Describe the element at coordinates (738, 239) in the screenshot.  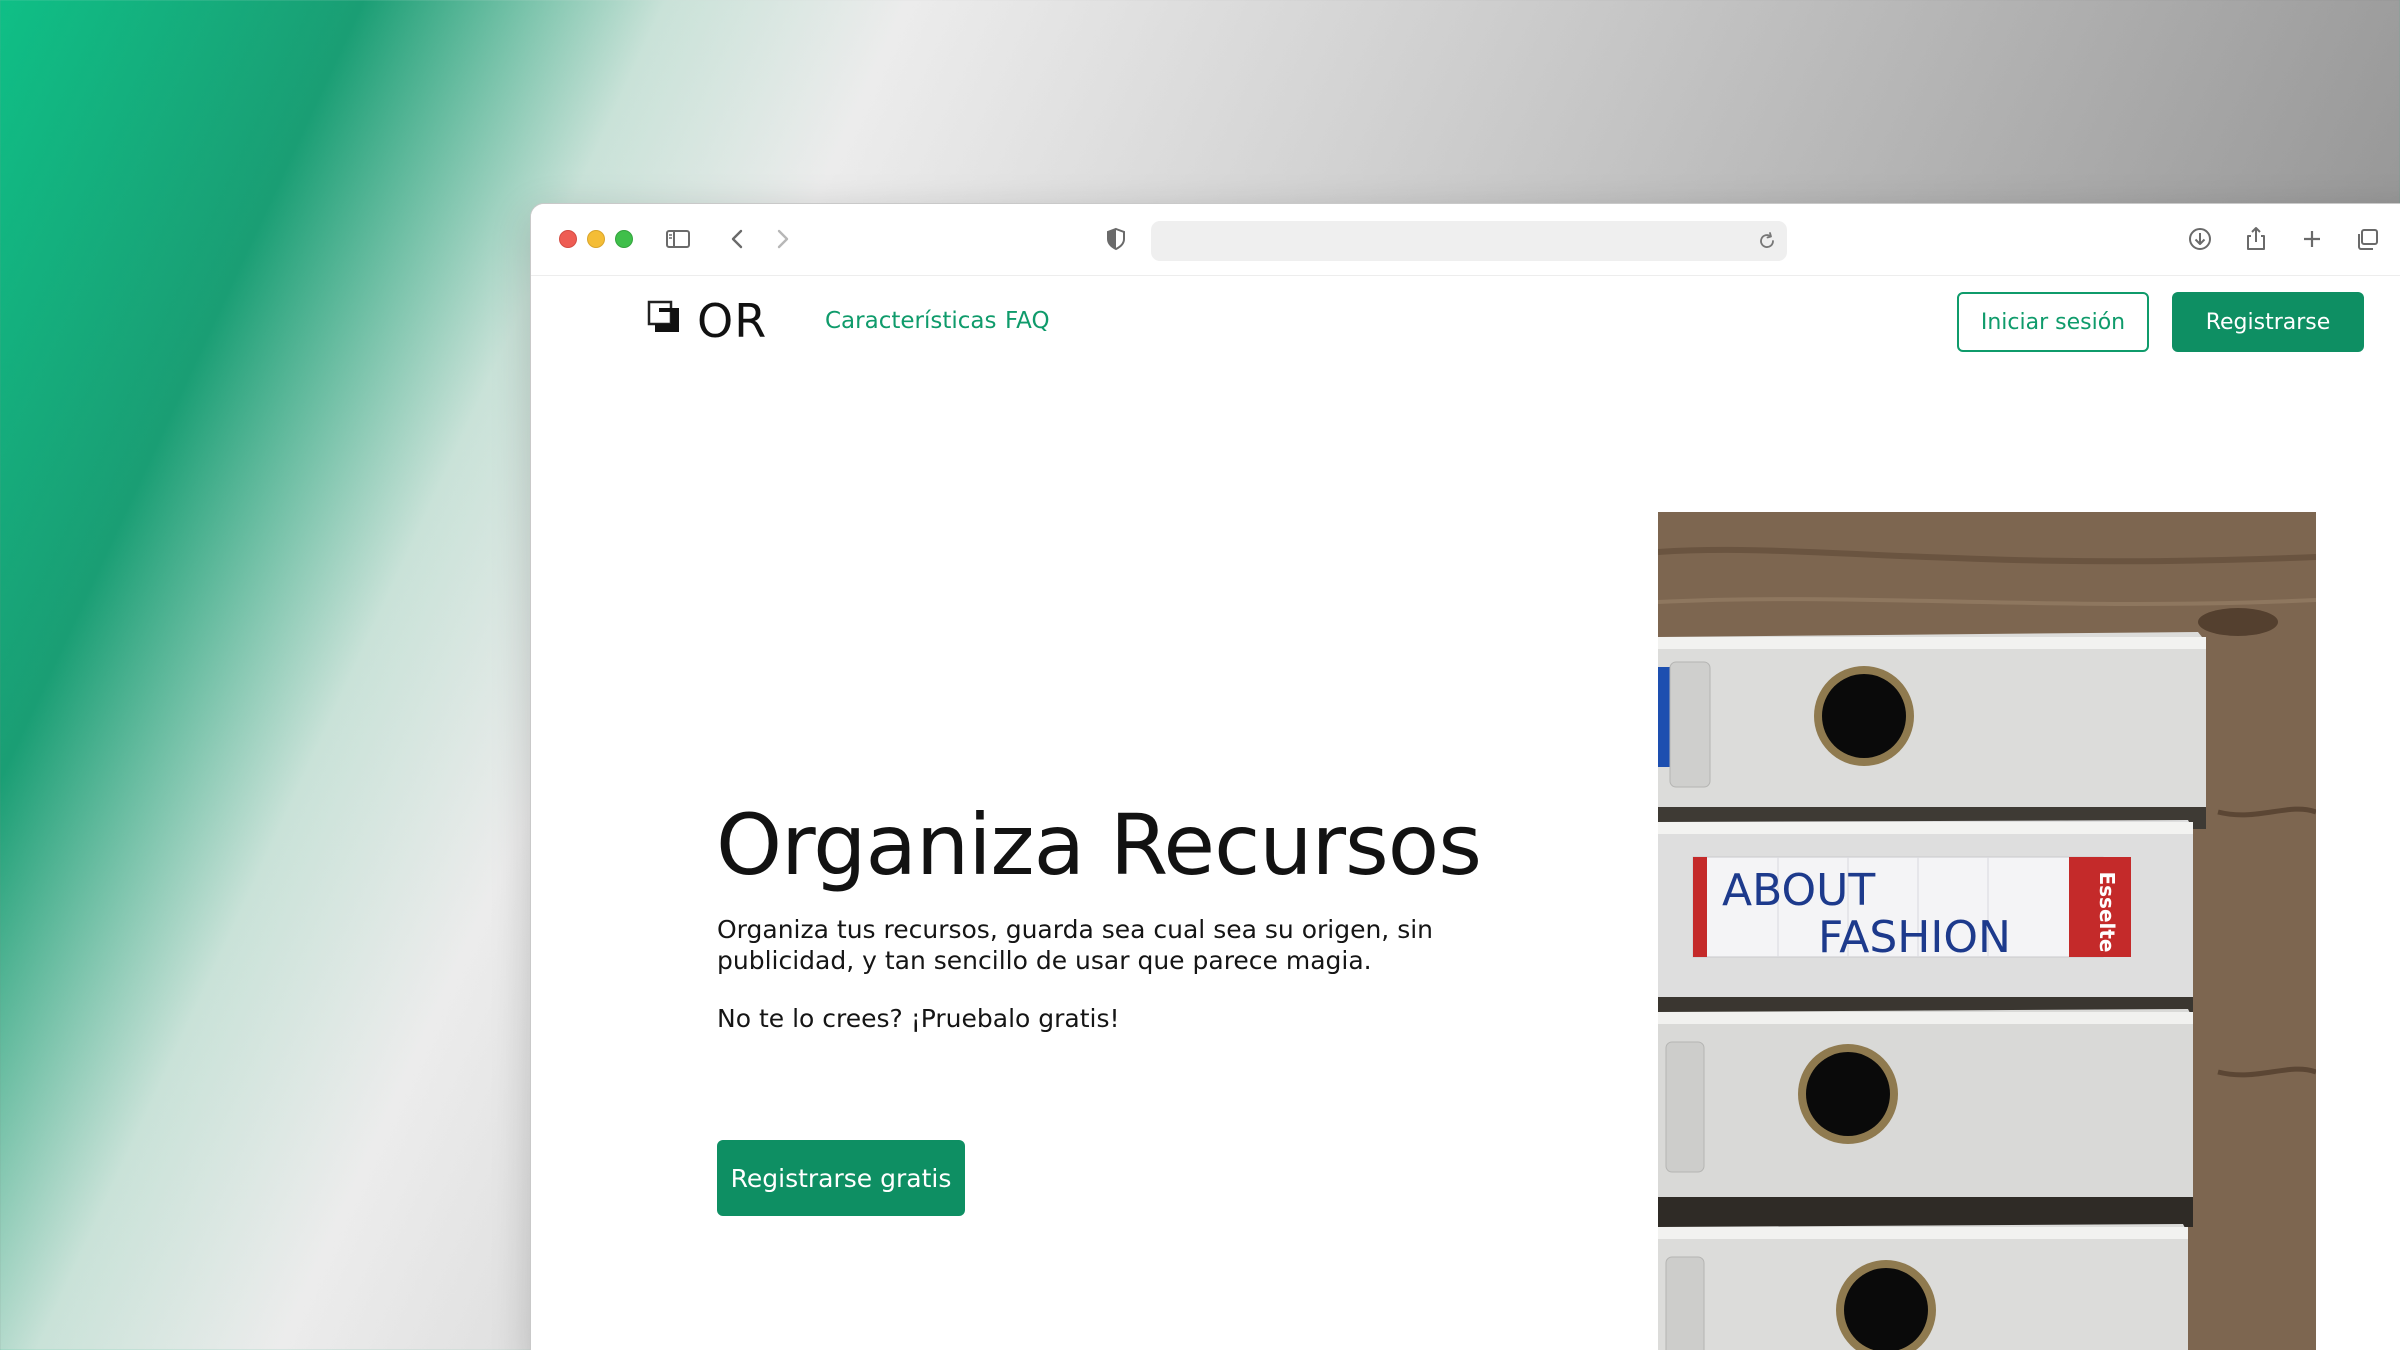
I see `chevron-left-icon` at that location.